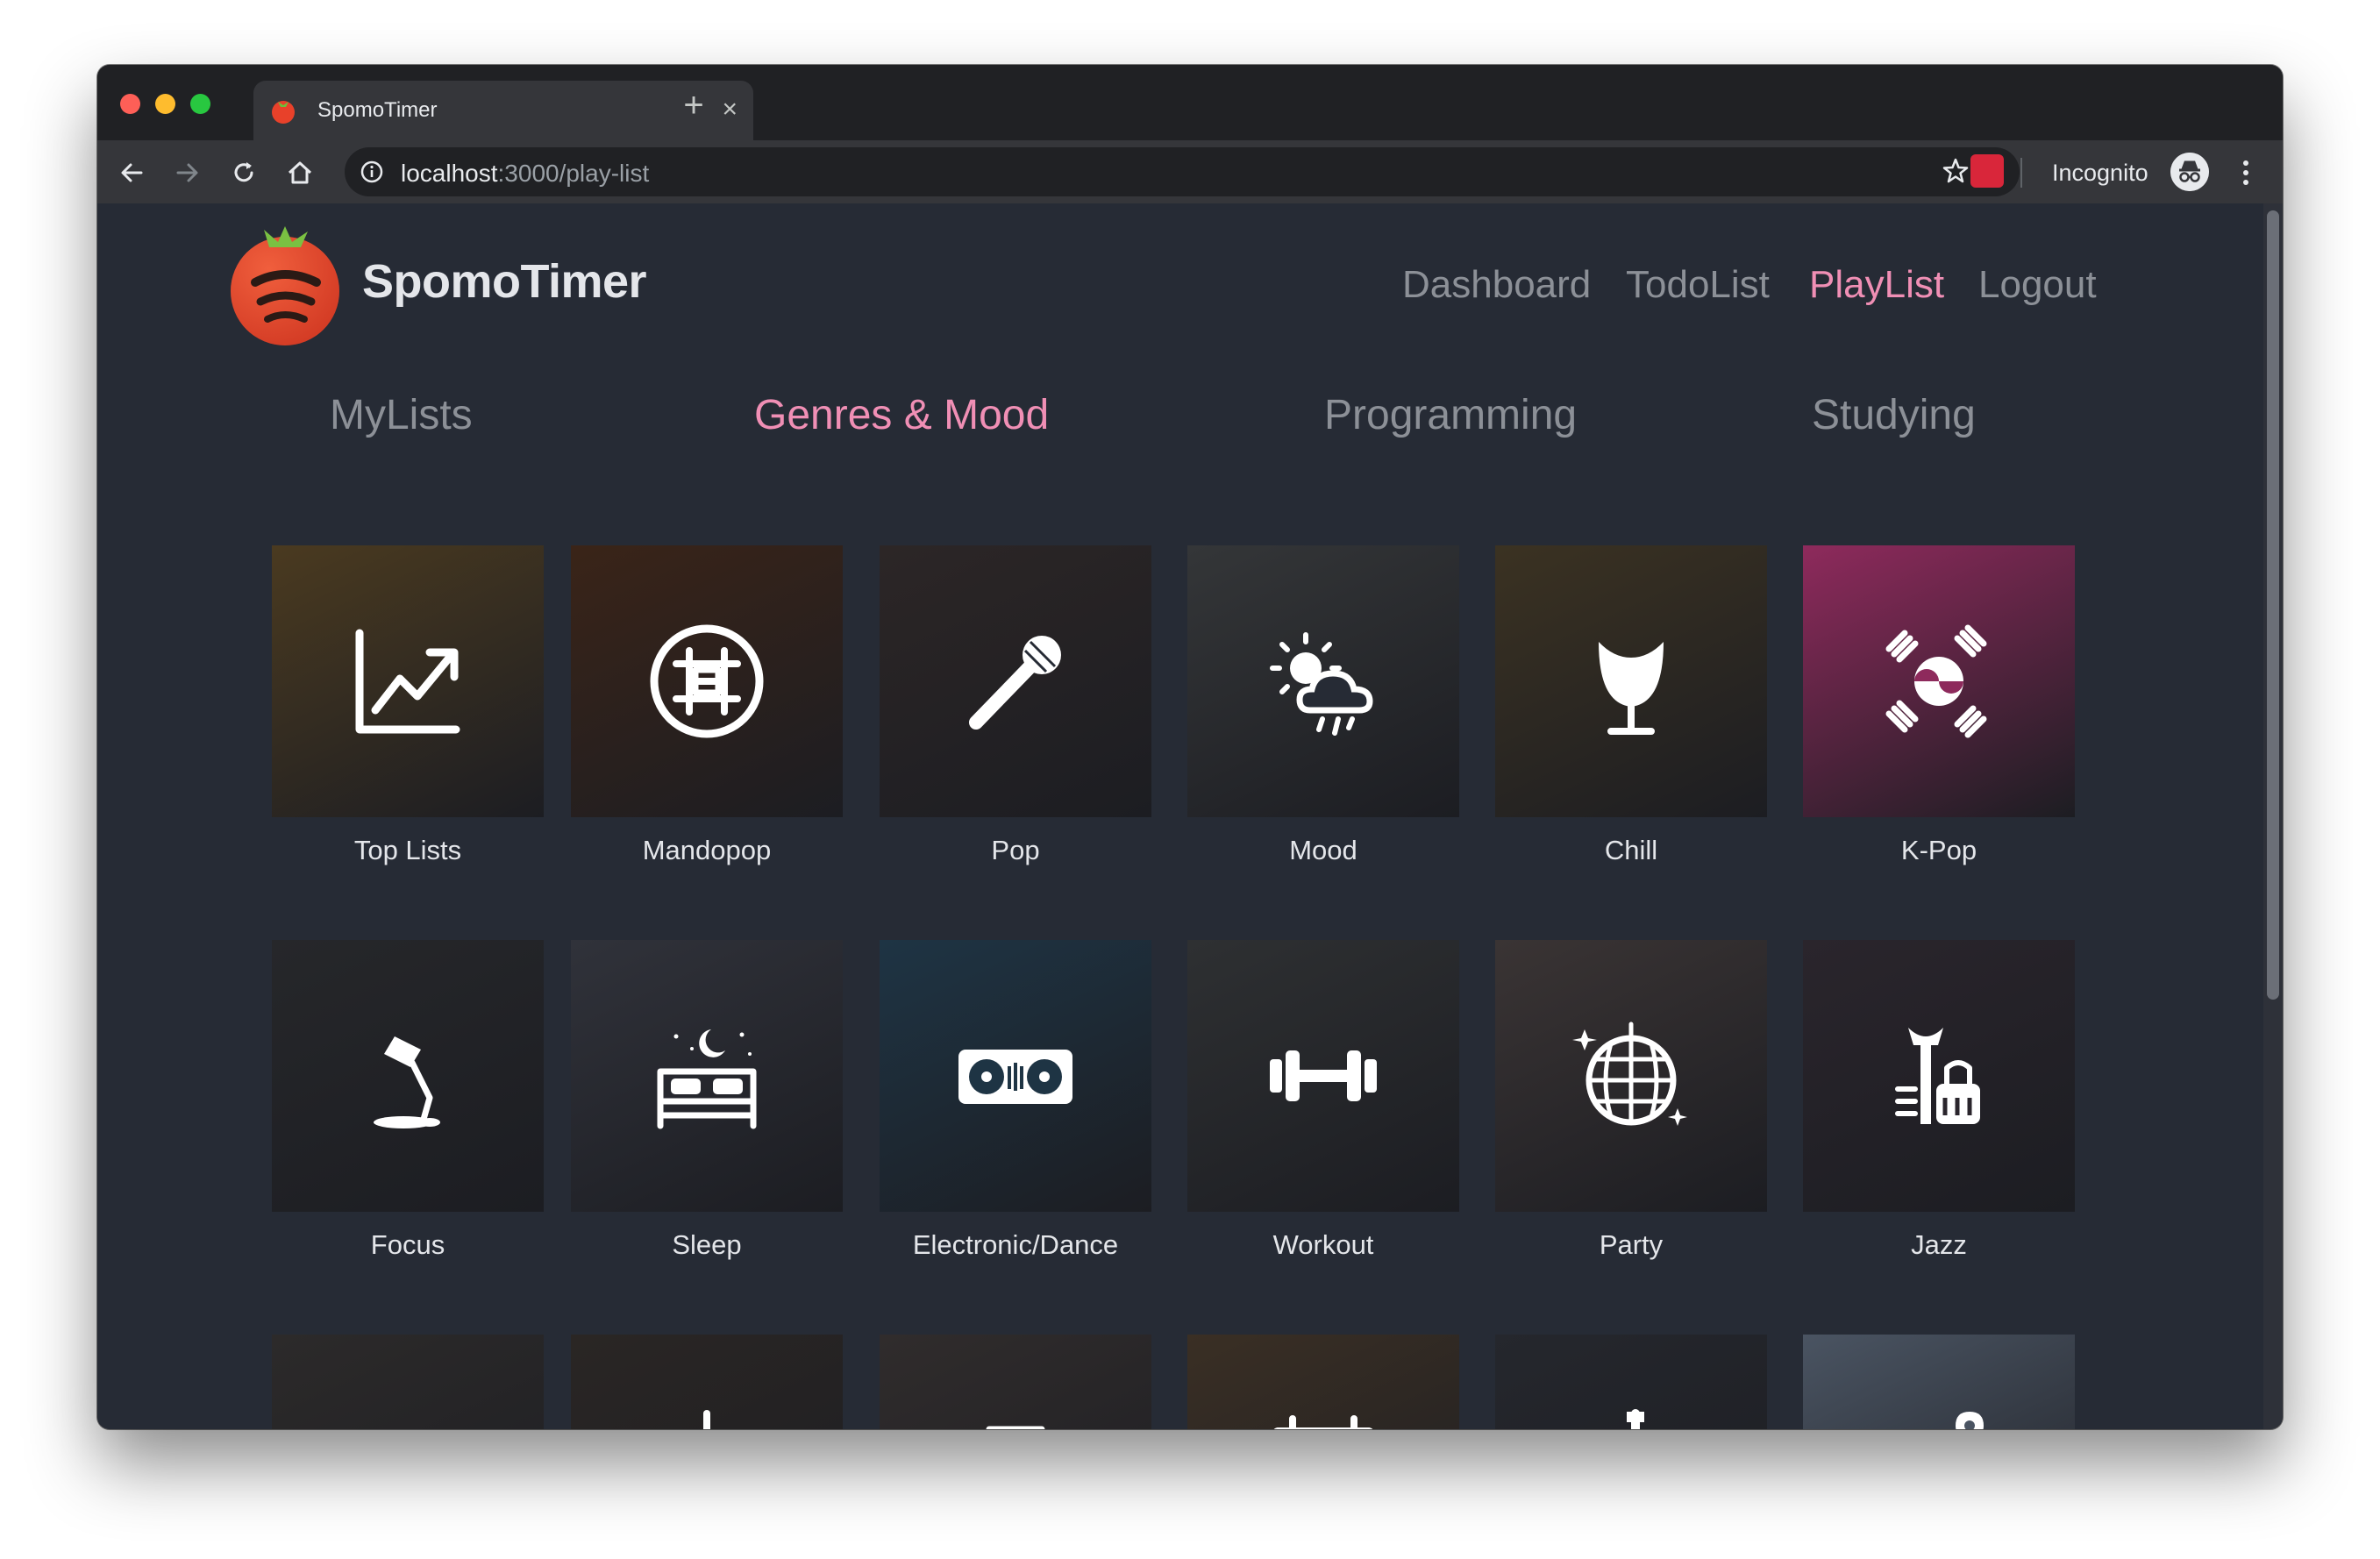 This screenshot has height=1559, width=2380. I want to click on more-menu-icon, so click(2246, 173).